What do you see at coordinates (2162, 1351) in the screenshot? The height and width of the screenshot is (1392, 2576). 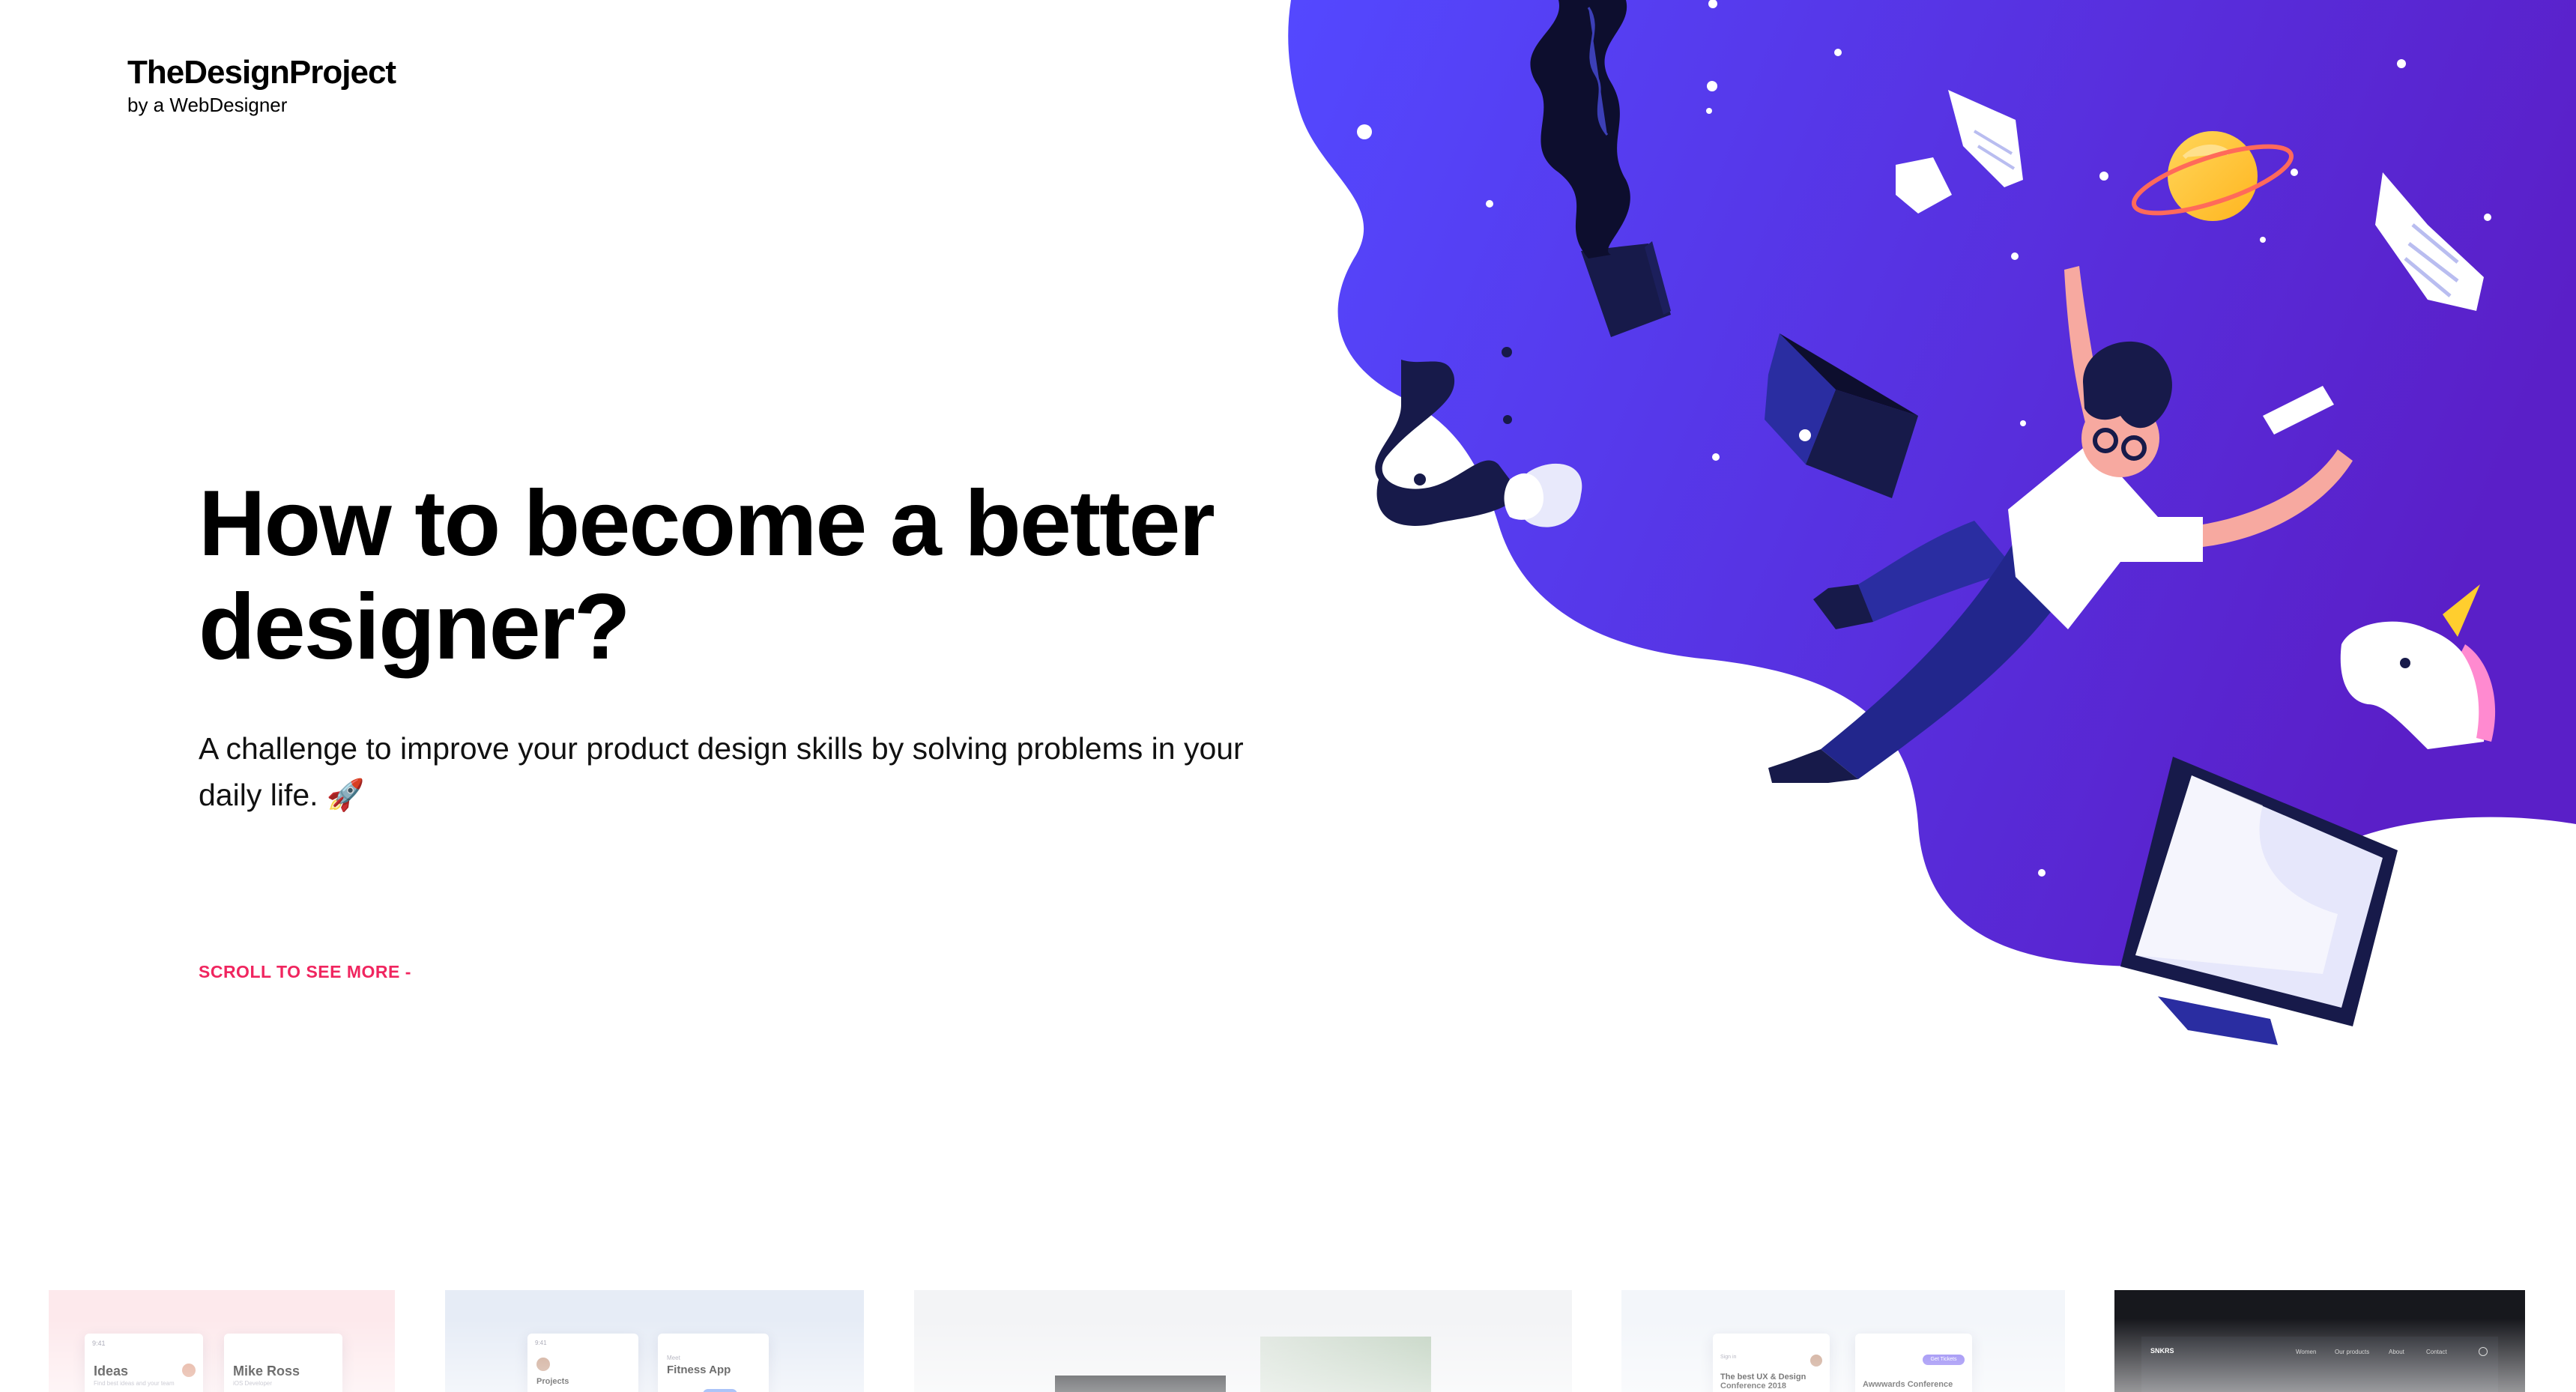 I see `sneakers-logo: SNKRS` at bounding box center [2162, 1351].